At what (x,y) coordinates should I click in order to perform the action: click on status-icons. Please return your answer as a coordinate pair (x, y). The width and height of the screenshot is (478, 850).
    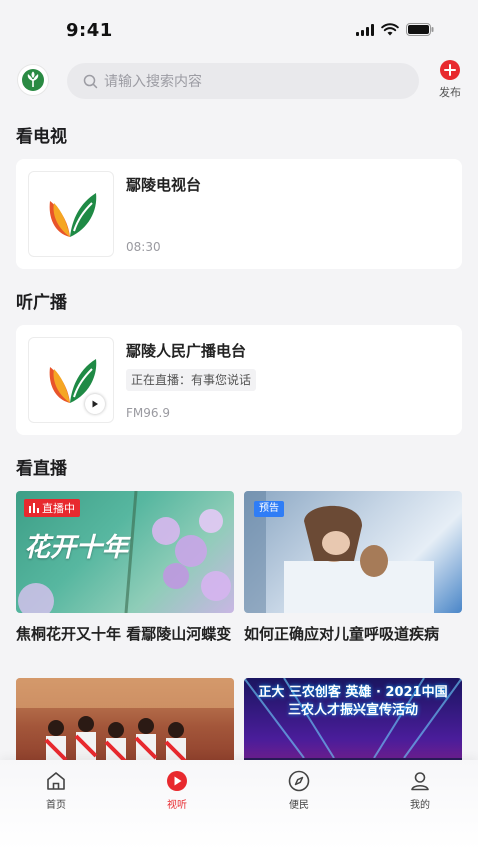
    Looking at the image, I should click on (395, 29).